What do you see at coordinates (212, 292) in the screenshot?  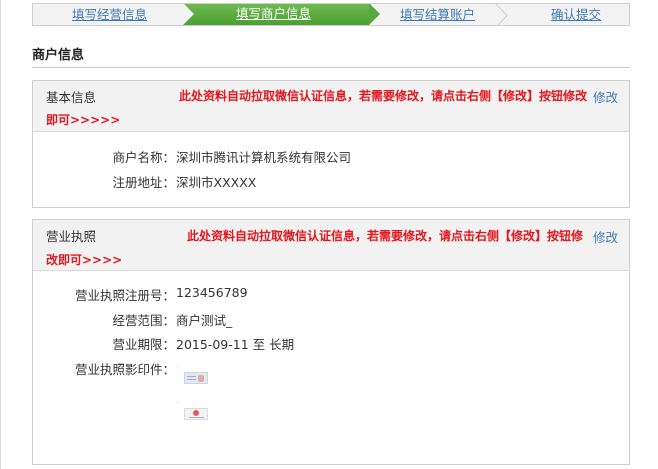 I see `license-number-value: 123456789` at bounding box center [212, 292].